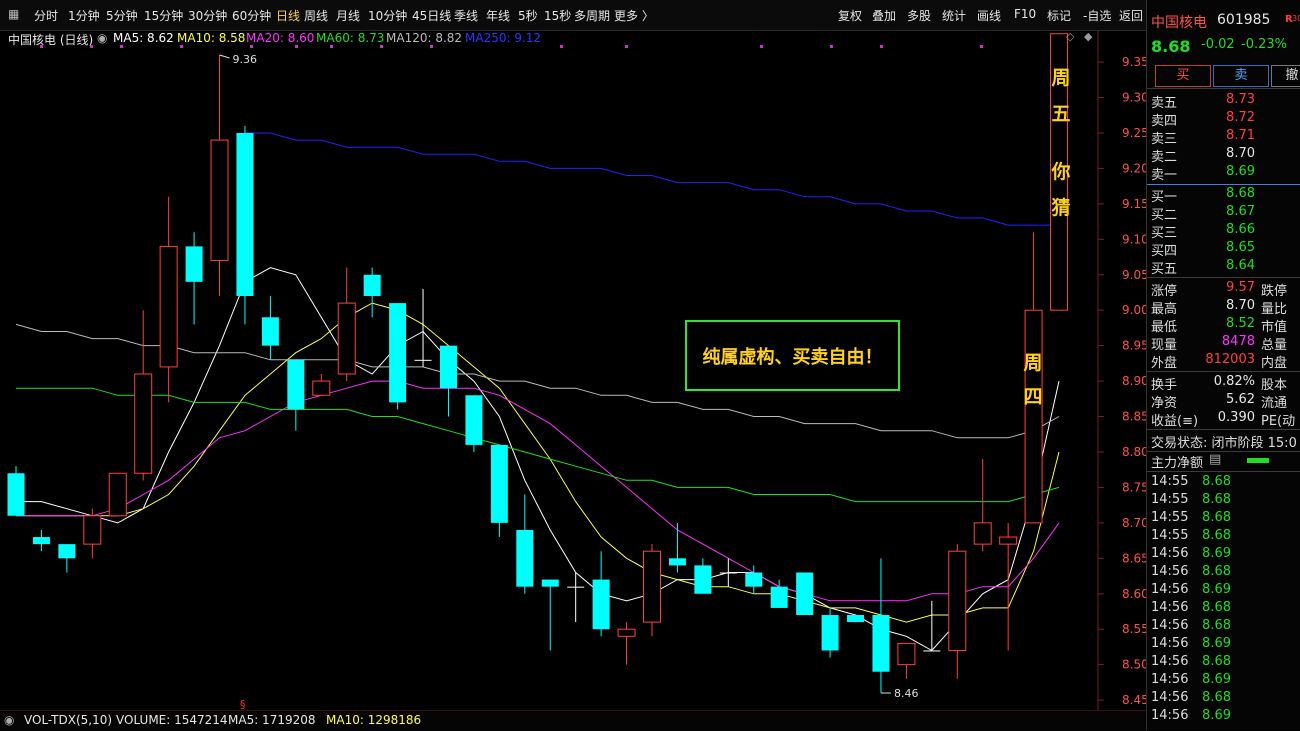  What do you see at coordinates (1225, 441) in the screenshot?
I see `trade-status: 交易状态: 闭市阶段 15:0` at bounding box center [1225, 441].